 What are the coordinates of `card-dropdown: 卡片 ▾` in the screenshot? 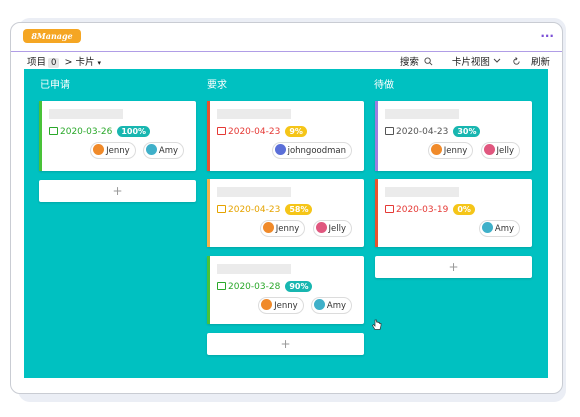 It's located at (88, 62).